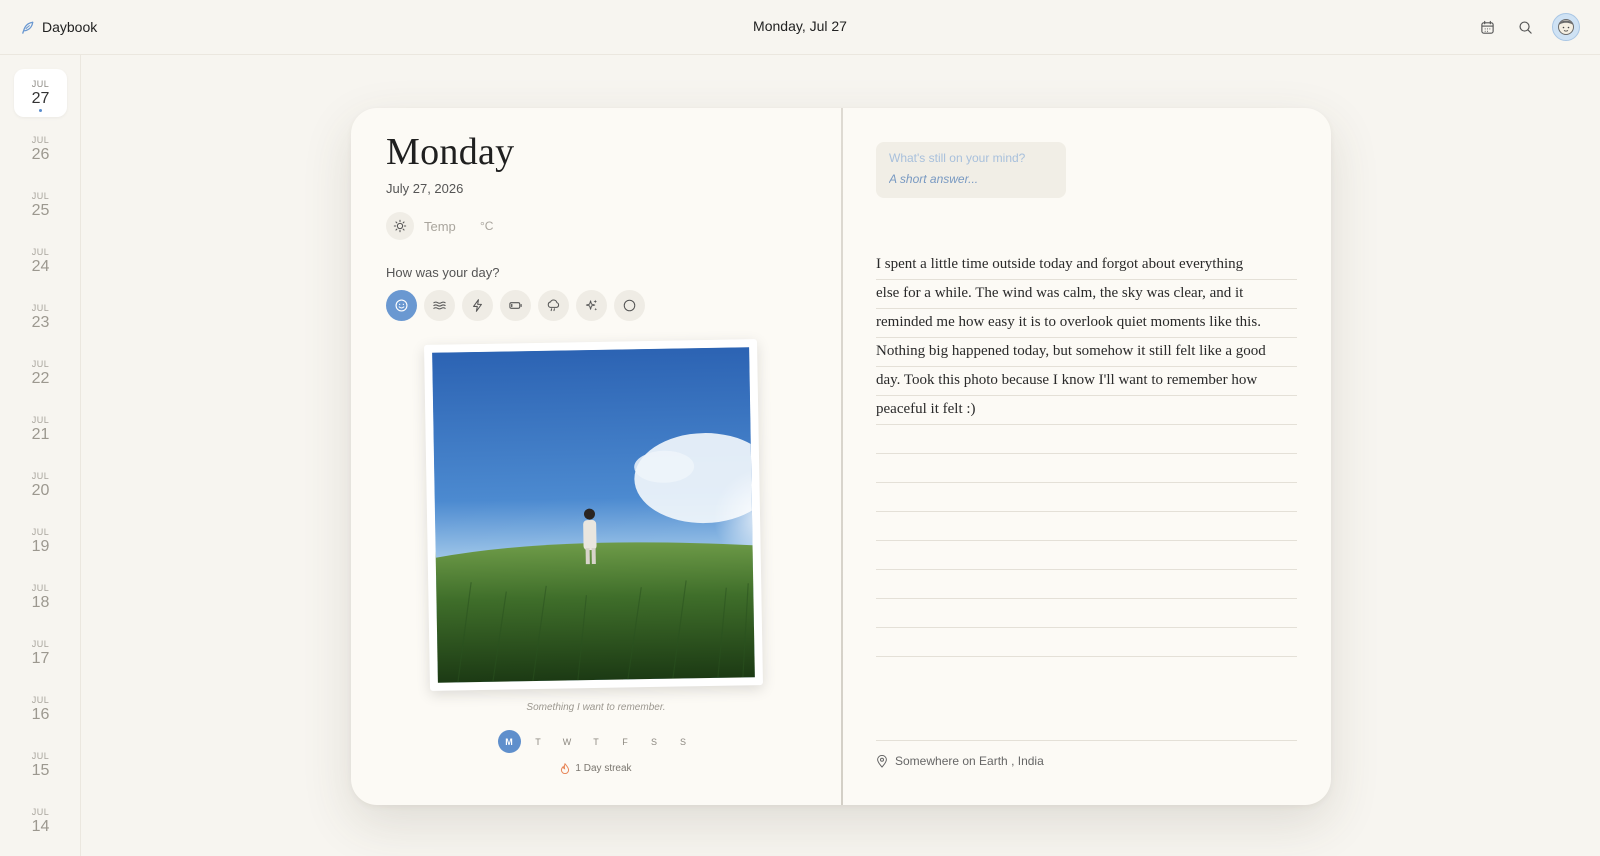  I want to click on wind-waves-icon, so click(439, 305).